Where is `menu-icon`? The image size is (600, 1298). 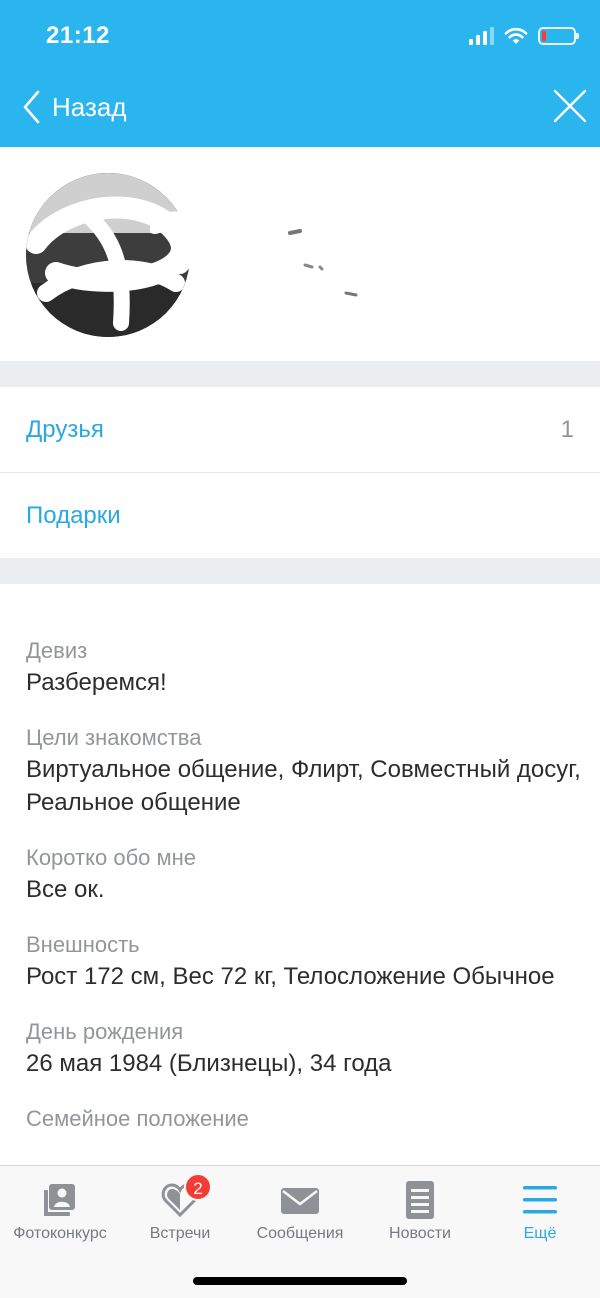
menu-icon is located at coordinates (540, 1200).